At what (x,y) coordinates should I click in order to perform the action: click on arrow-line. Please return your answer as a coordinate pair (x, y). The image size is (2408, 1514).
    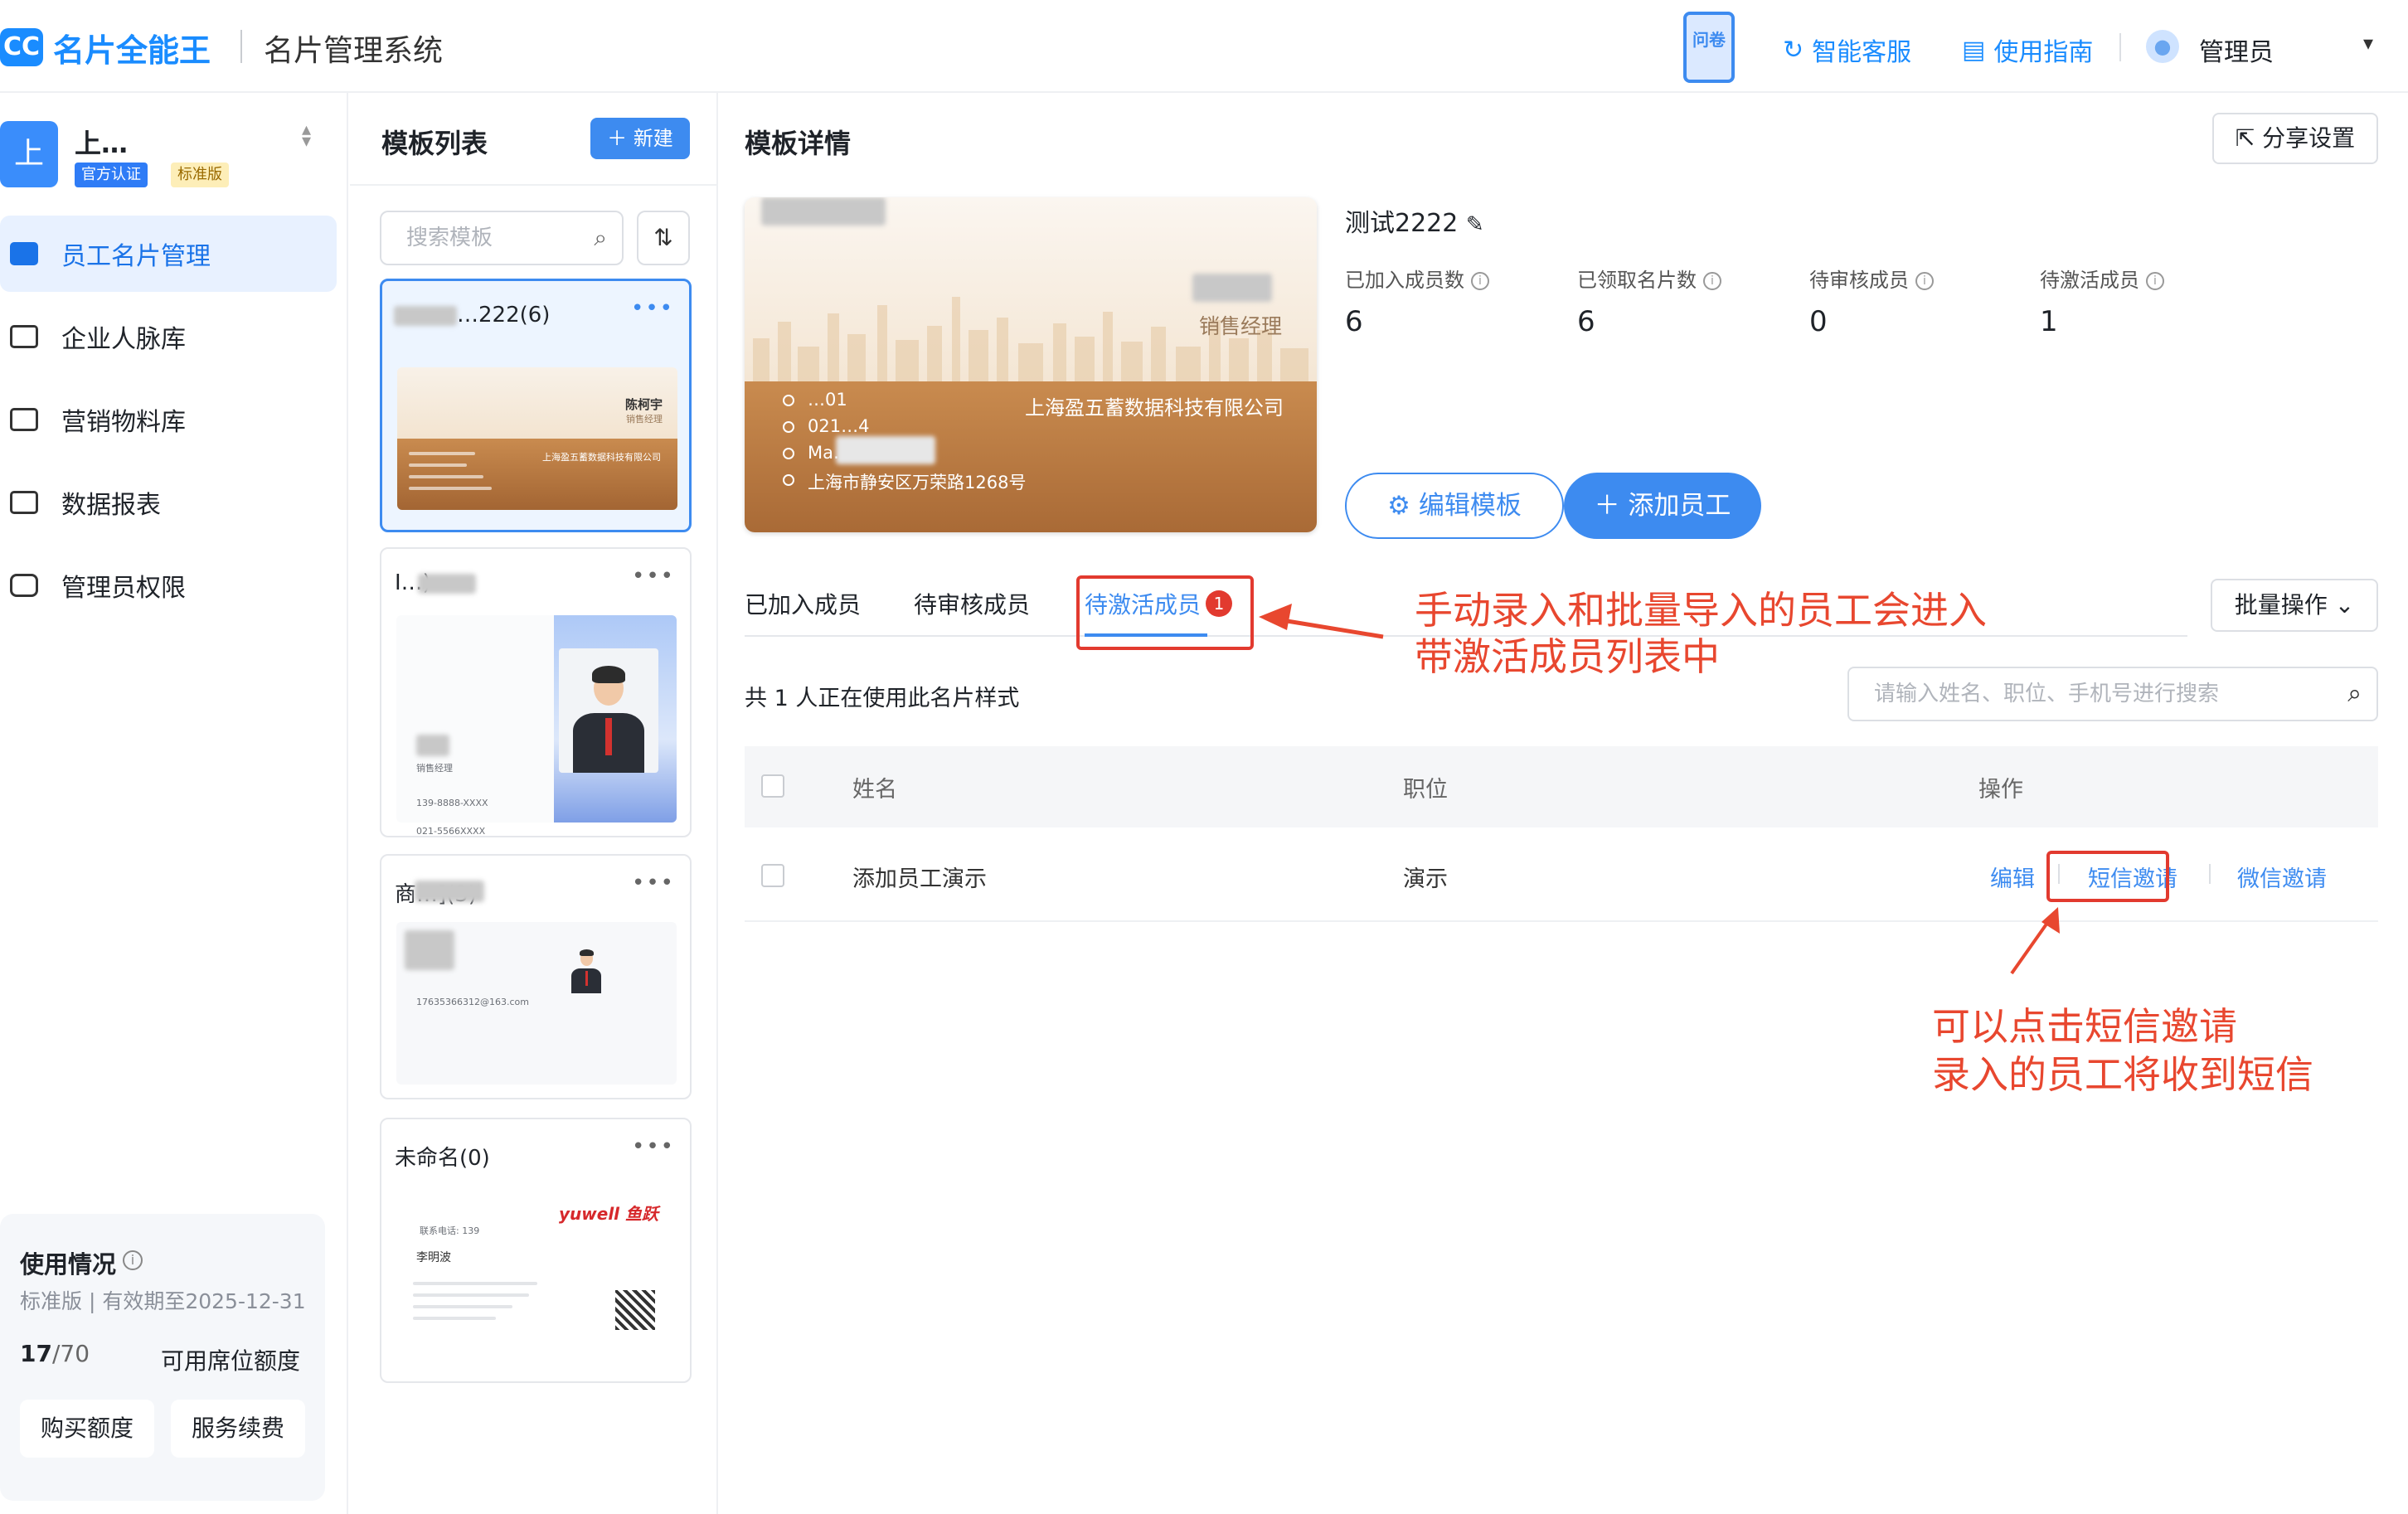
    Looking at the image, I should click on (2032, 945).